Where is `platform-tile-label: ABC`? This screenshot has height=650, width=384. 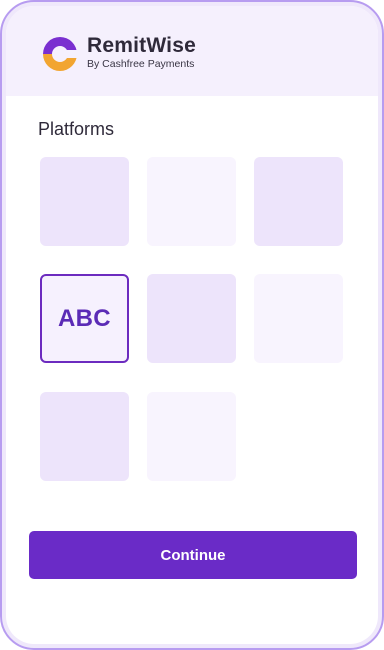
platform-tile-label: ABC is located at coordinates (84, 318).